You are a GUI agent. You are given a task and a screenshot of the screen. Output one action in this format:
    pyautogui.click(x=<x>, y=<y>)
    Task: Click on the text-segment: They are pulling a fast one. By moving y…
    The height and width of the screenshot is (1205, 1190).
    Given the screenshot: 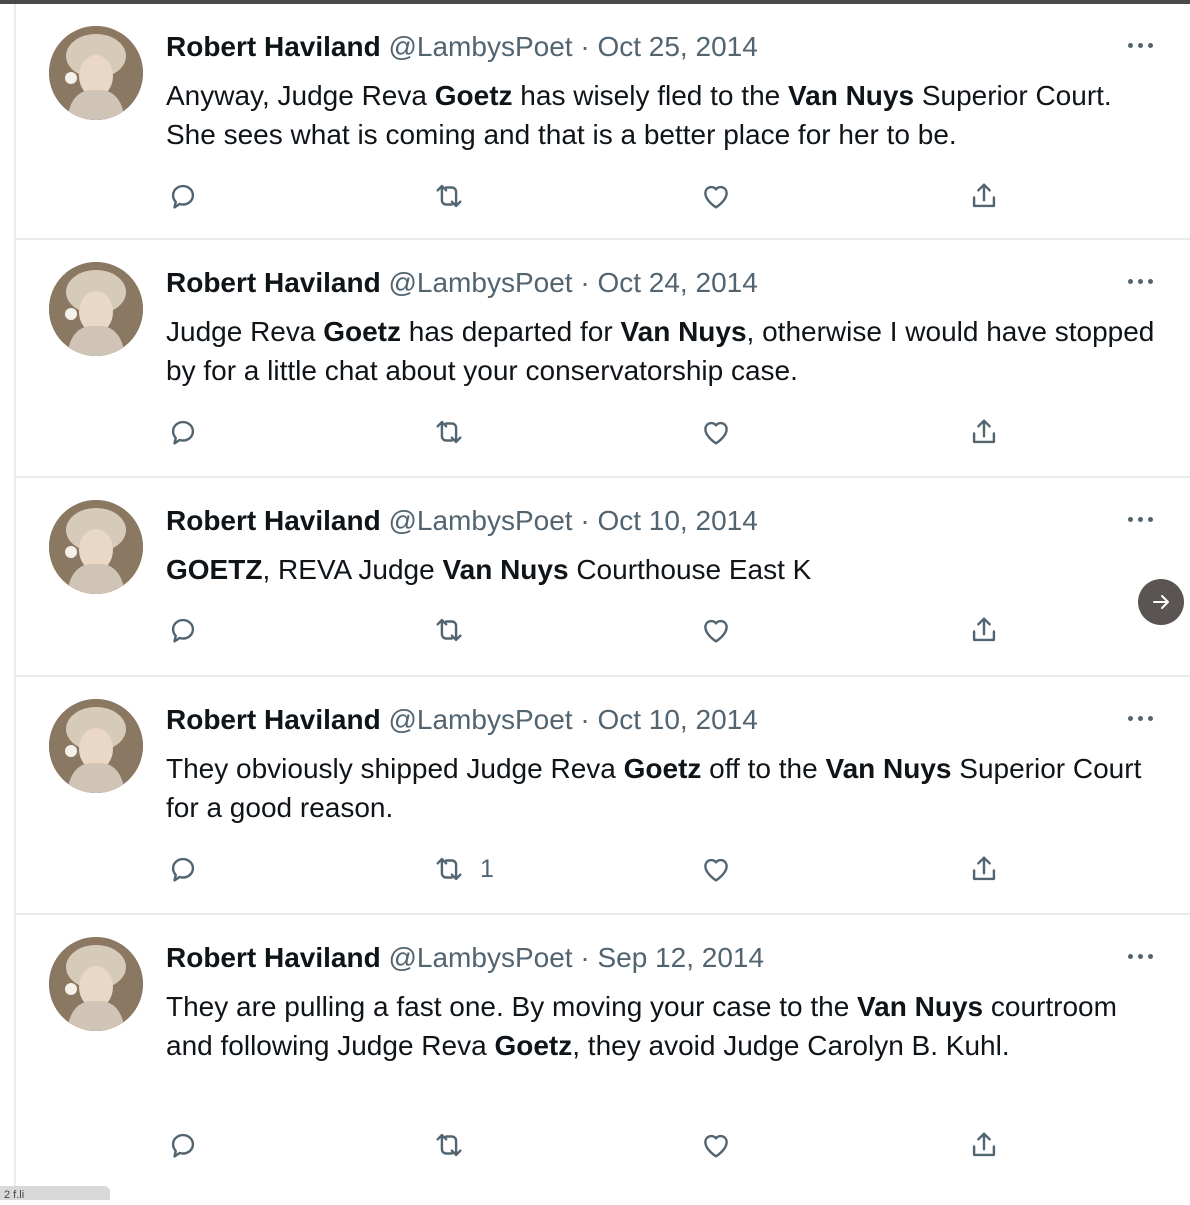 What is the action you would take?
    pyautogui.click(x=512, y=1006)
    